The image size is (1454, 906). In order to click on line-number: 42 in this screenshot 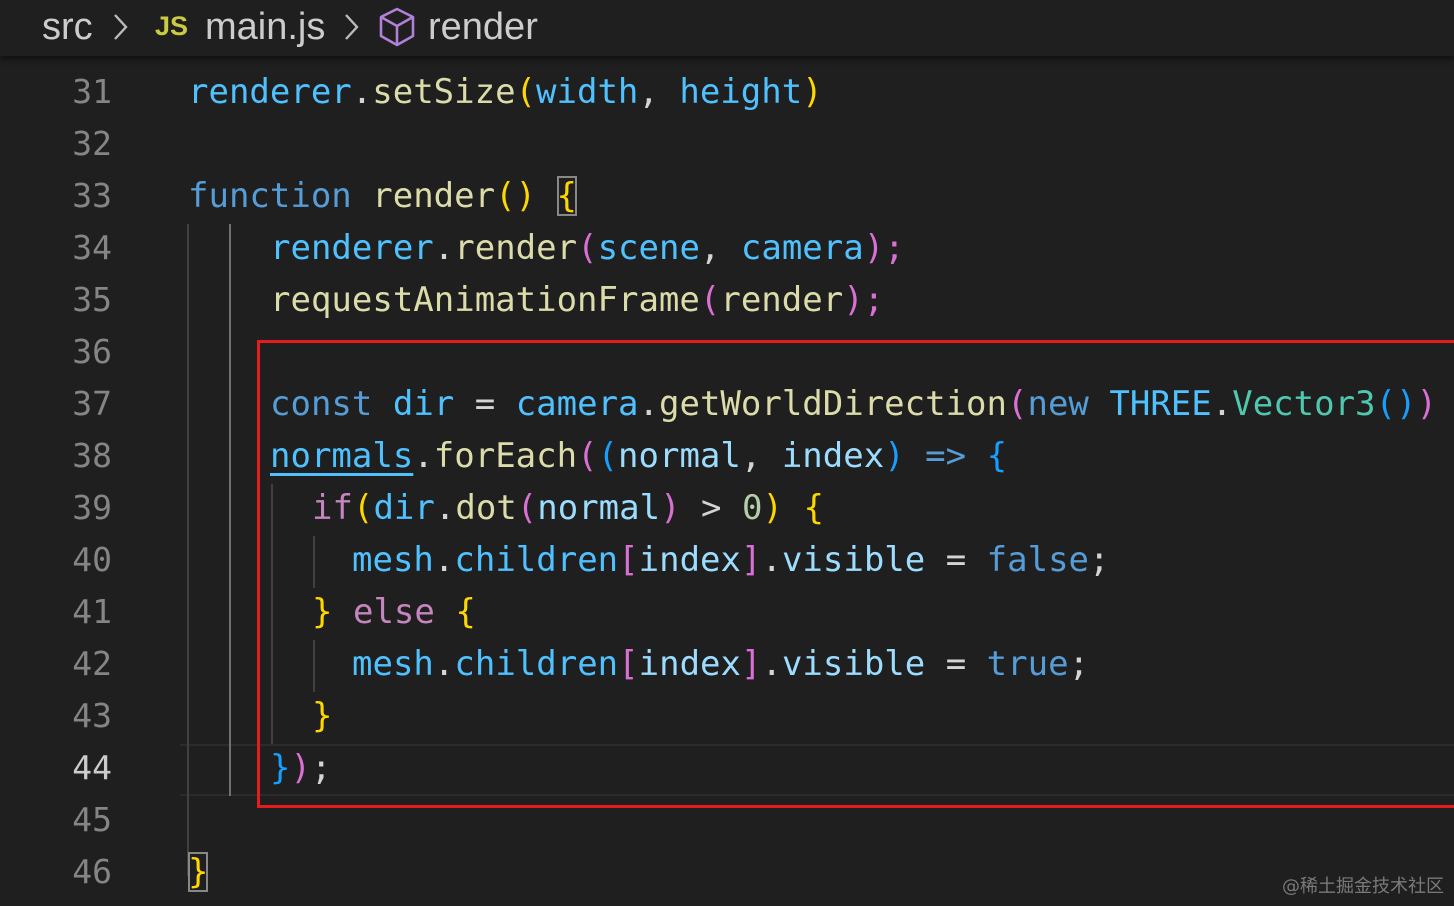, I will do `click(92, 663)`.